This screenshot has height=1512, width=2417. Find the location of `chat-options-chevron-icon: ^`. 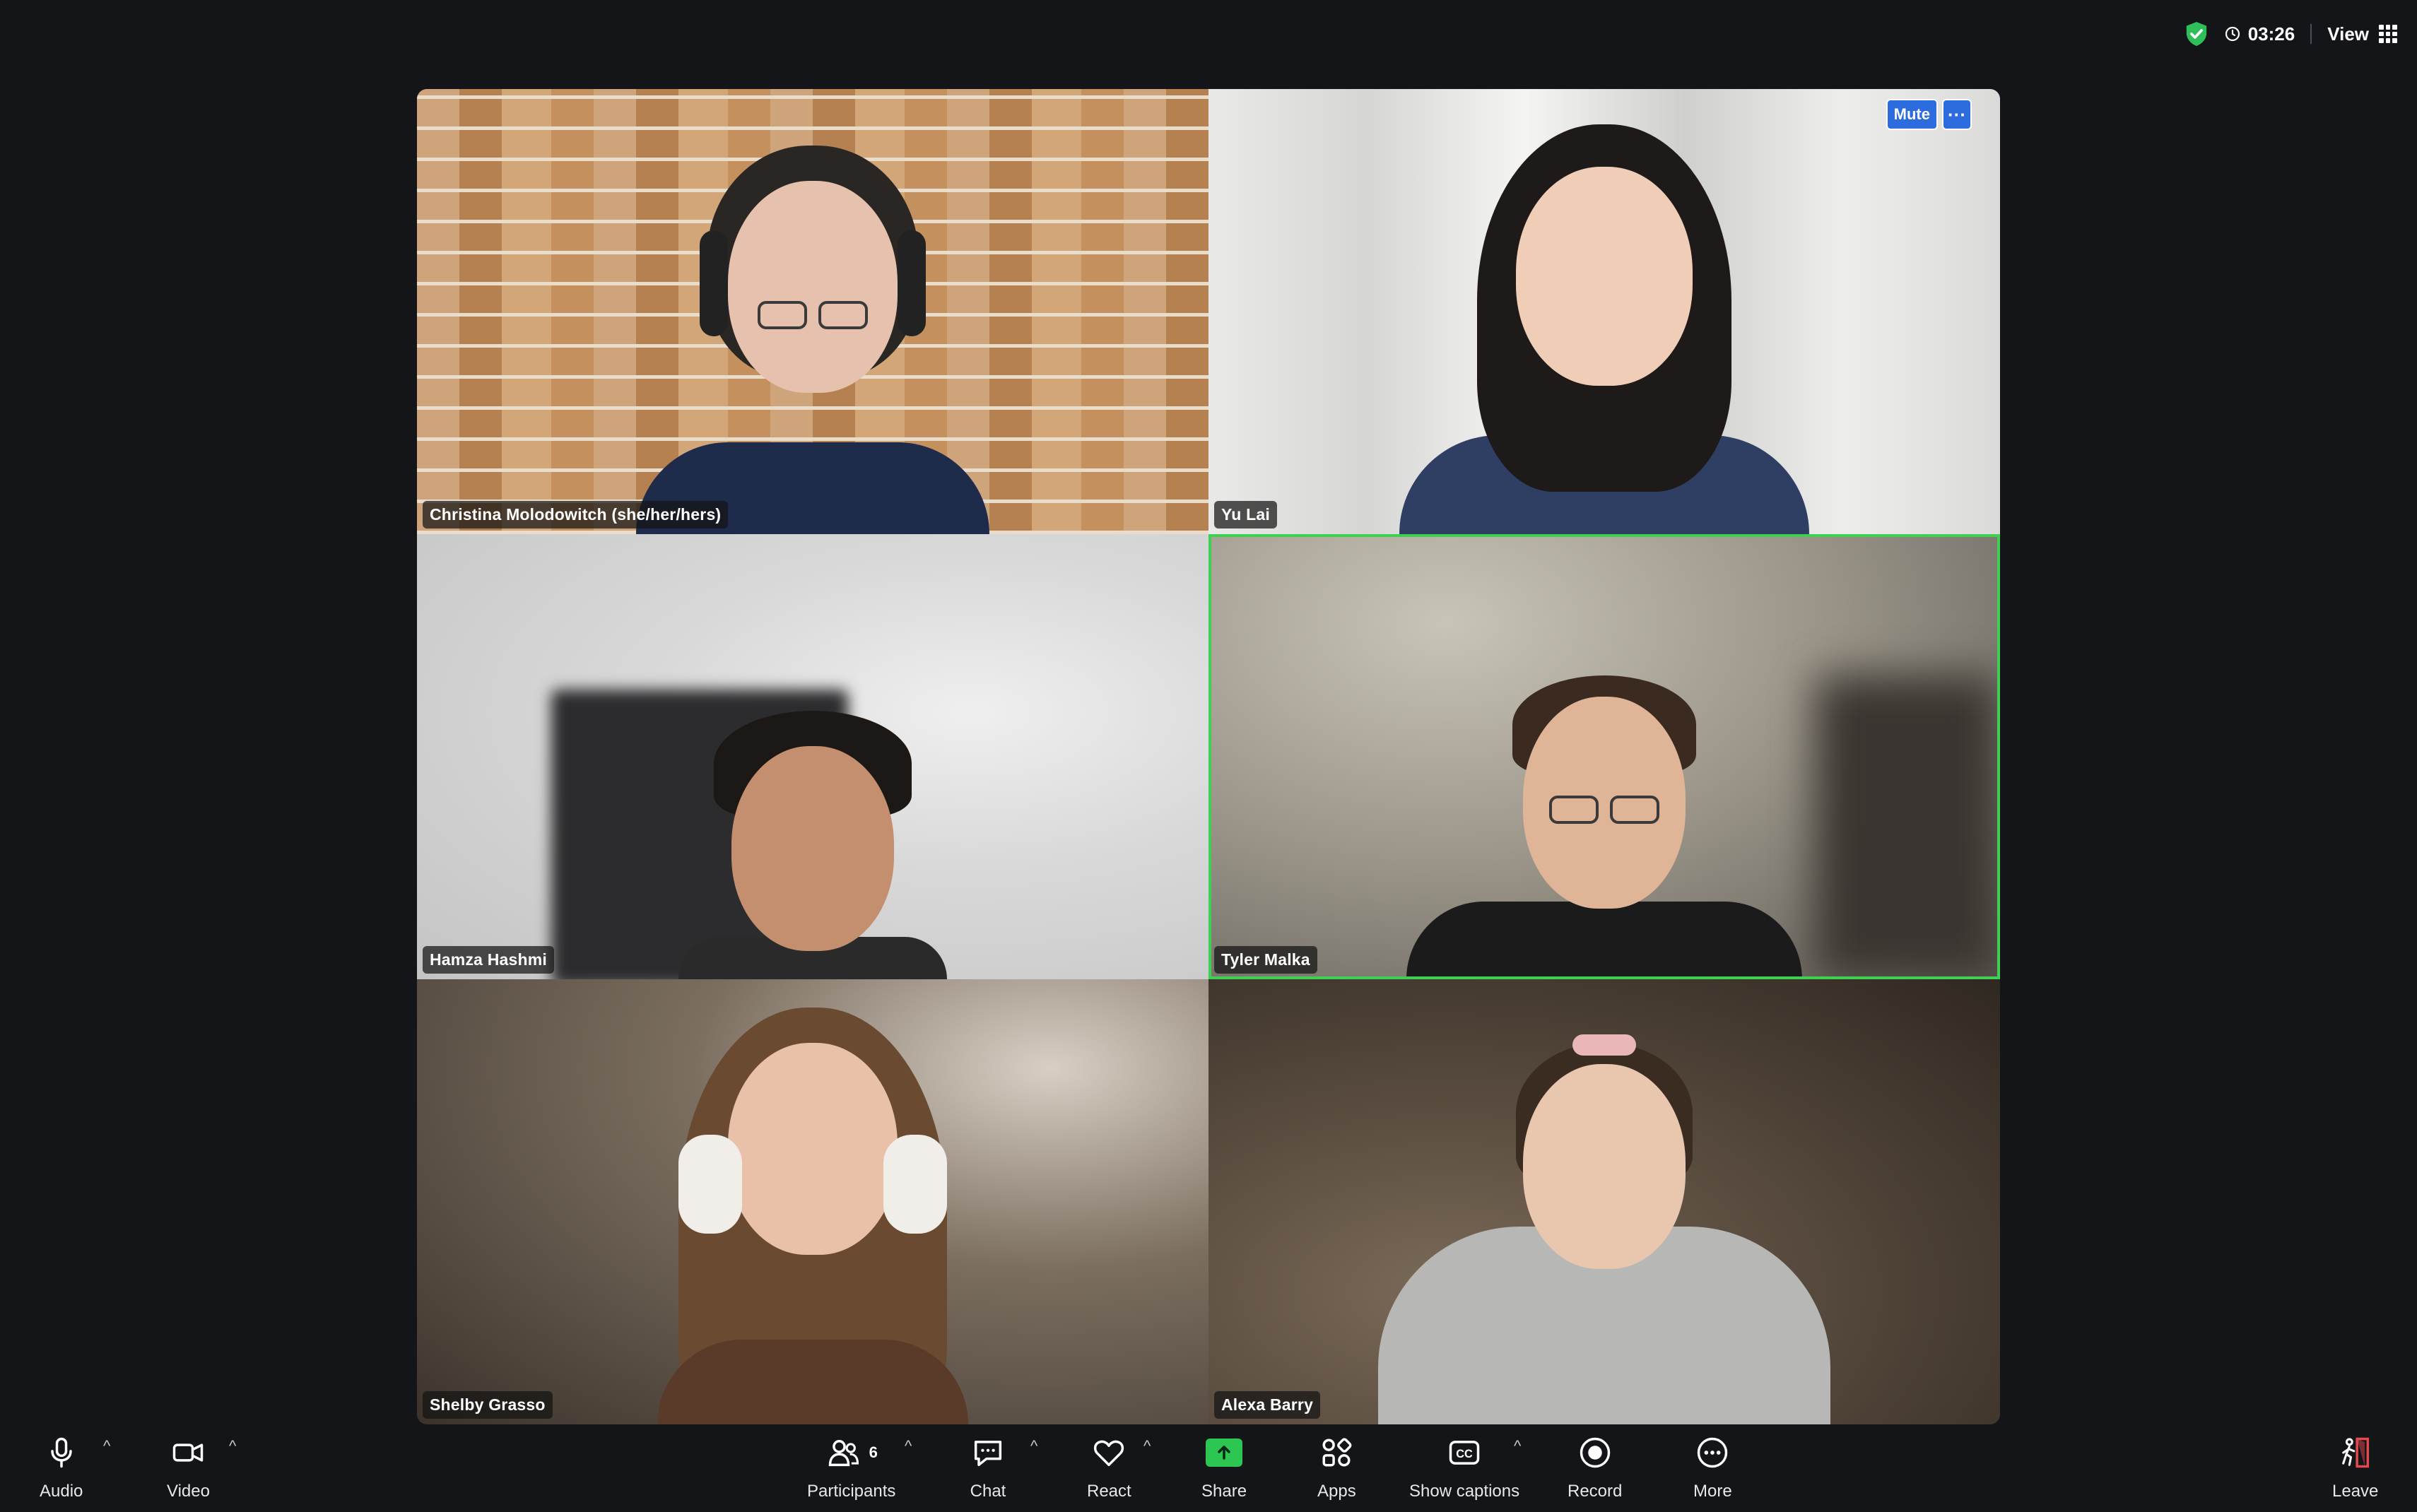

chat-options-chevron-icon: ^ is located at coordinates (1037, 1446).